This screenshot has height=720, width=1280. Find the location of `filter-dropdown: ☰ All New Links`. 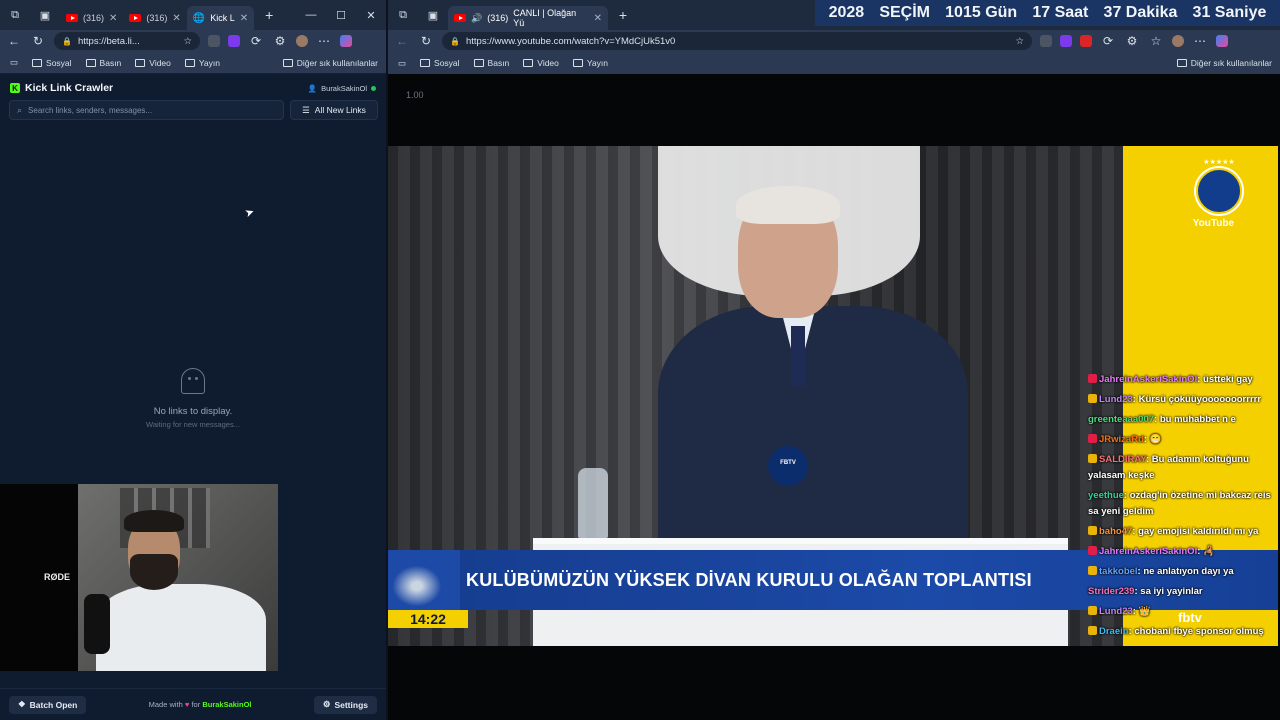

filter-dropdown: ☰ All New Links is located at coordinates (334, 110).